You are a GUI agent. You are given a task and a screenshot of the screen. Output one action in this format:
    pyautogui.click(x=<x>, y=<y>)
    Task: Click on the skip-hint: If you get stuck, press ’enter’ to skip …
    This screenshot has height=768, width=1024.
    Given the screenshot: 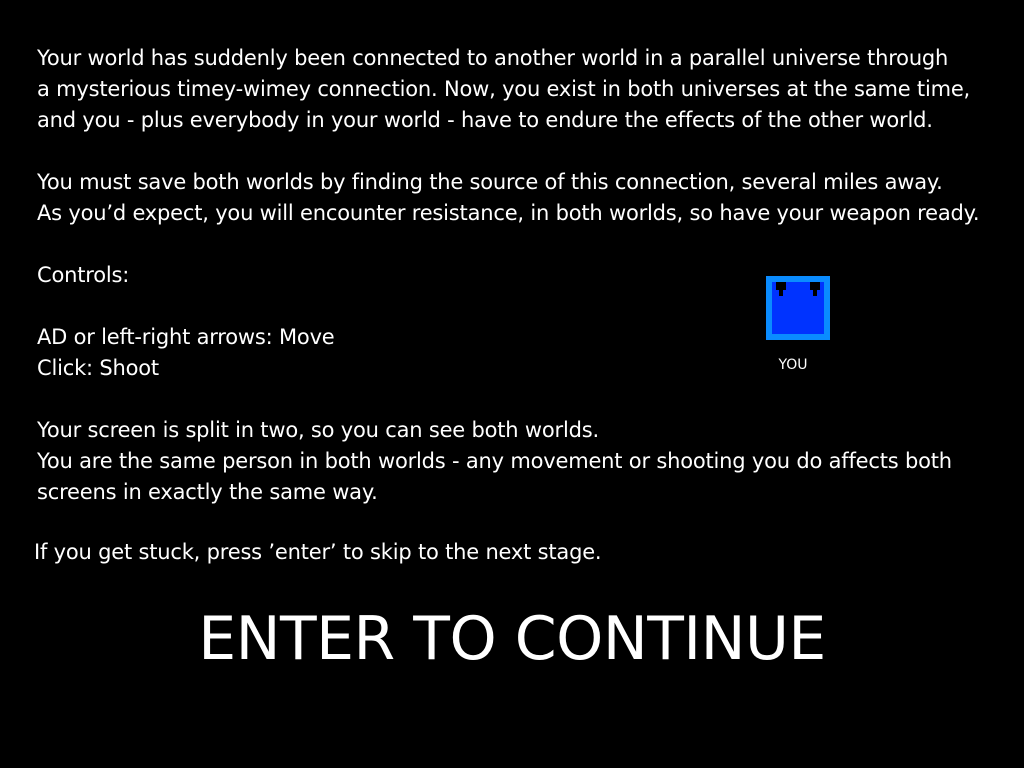 What is the action you would take?
    pyautogui.click(x=318, y=552)
    